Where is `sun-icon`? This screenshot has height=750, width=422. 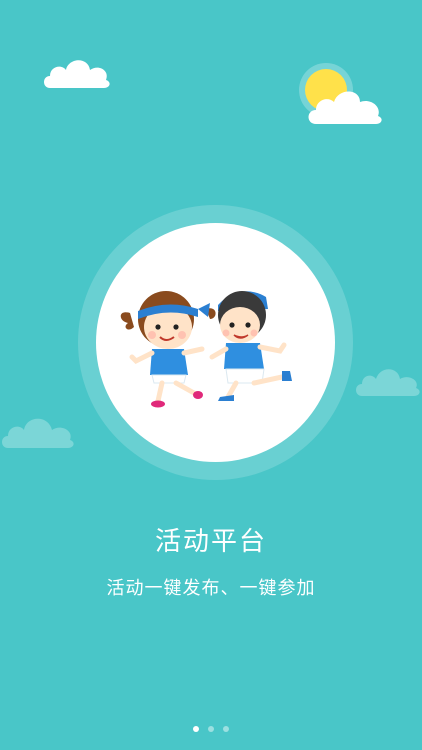 sun-icon is located at coordinates (341, 95).